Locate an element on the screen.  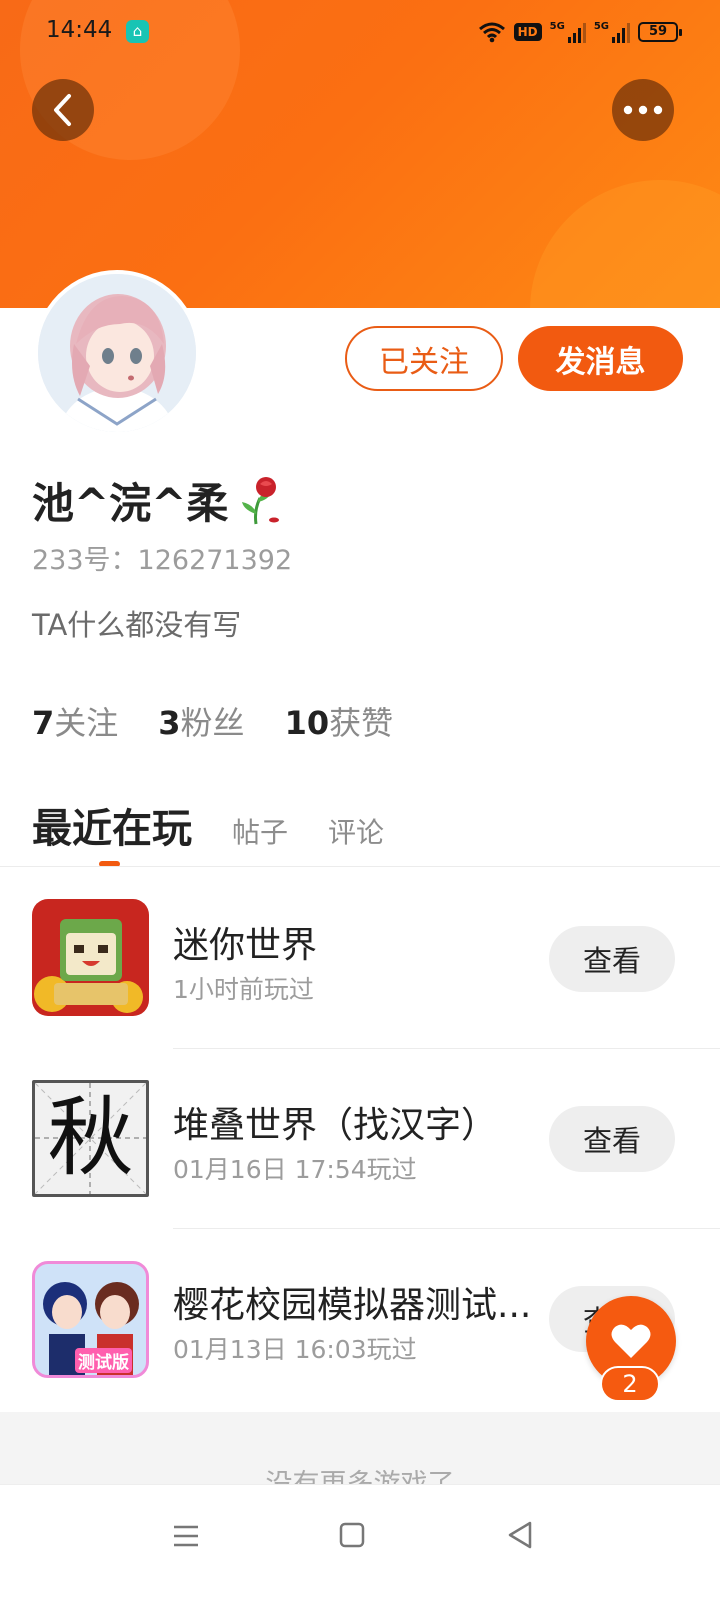
system-nav-bar is located at coordinates (360, 1542).